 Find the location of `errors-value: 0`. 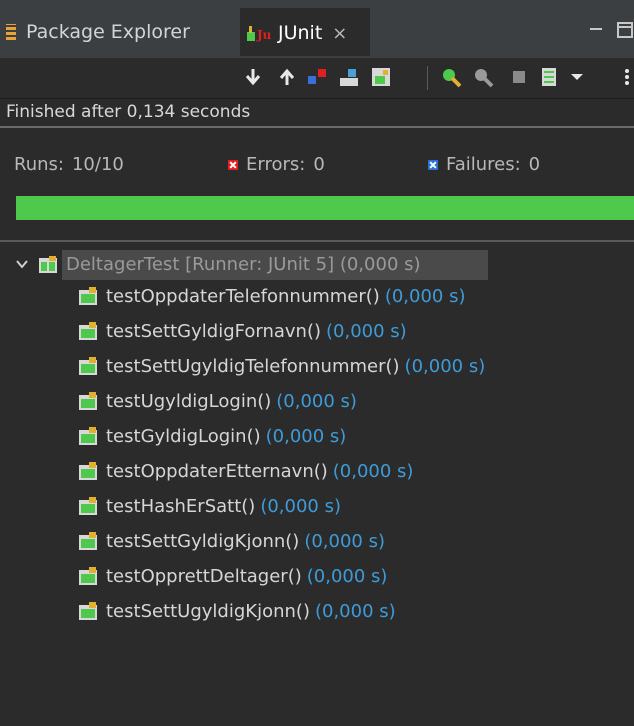

errors-value: 0 is located at coordinates (319, 164).